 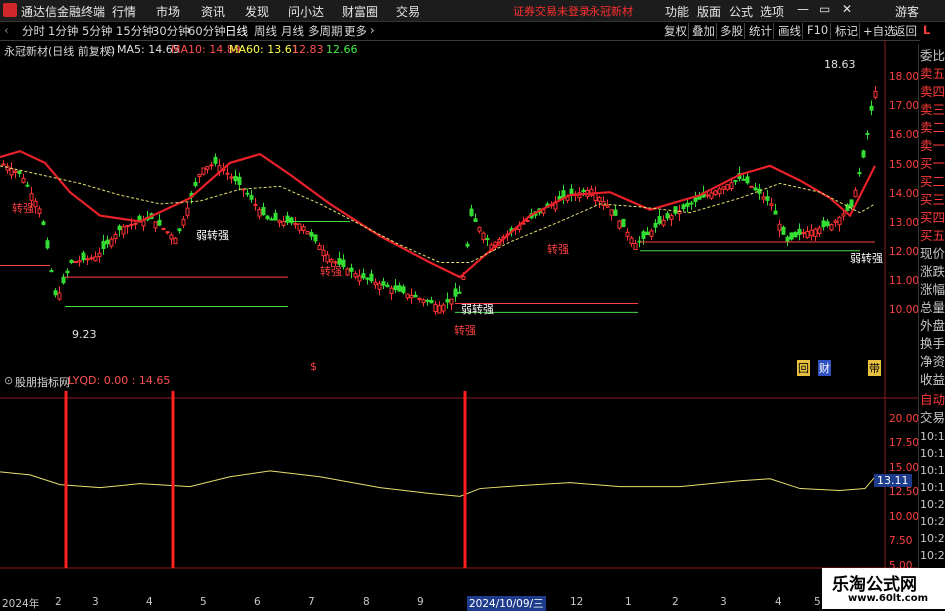 What do you see at coordinates (677, 11) in the screenshot?
I see `menu-function: 功能` at bounding box center [677, 11].